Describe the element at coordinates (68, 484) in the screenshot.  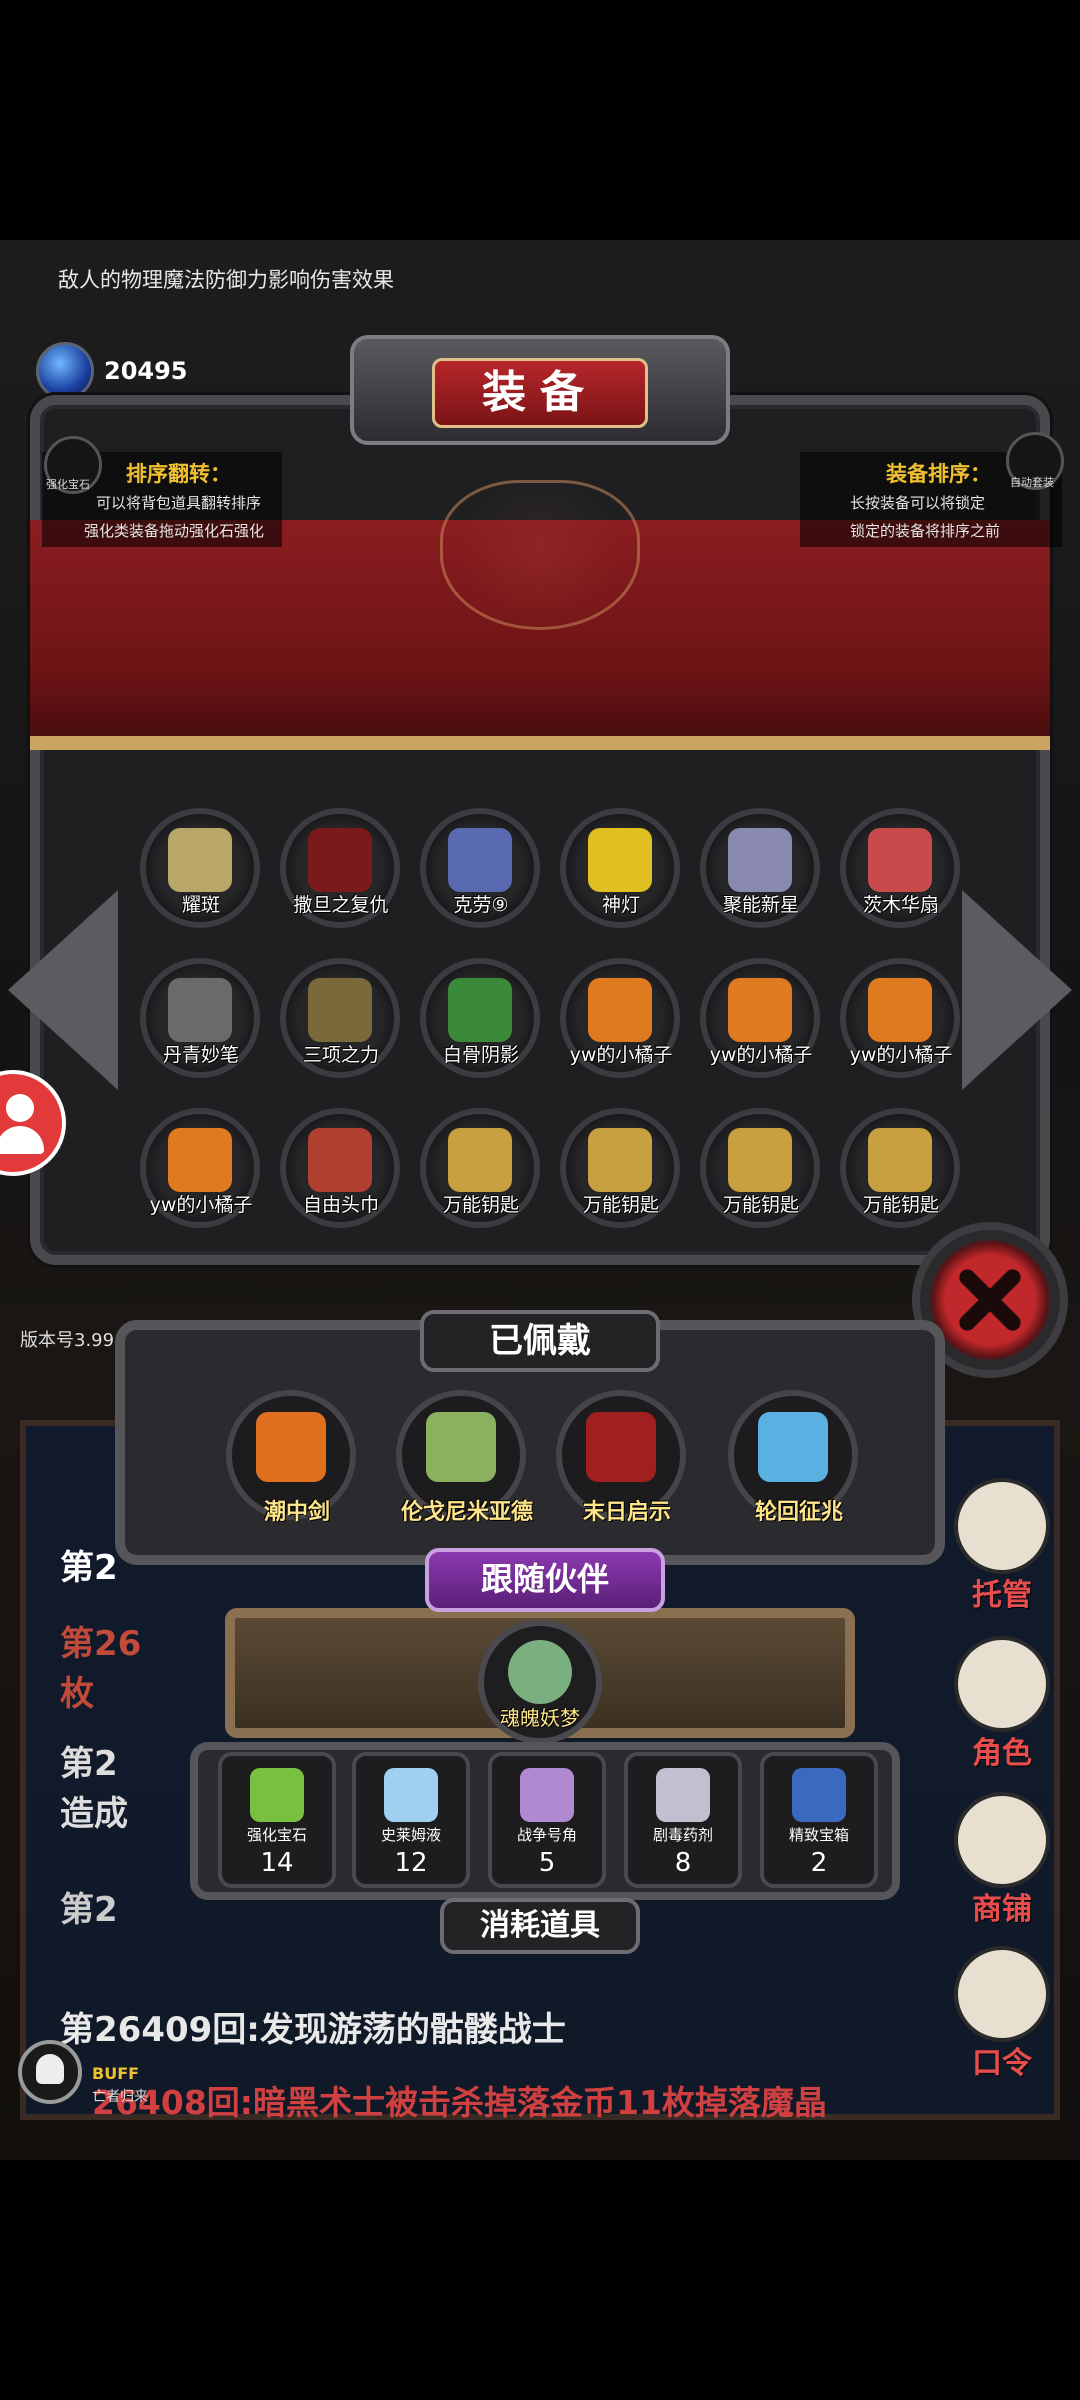
I see `enhance-gem-label: 强化宝石` at that location.